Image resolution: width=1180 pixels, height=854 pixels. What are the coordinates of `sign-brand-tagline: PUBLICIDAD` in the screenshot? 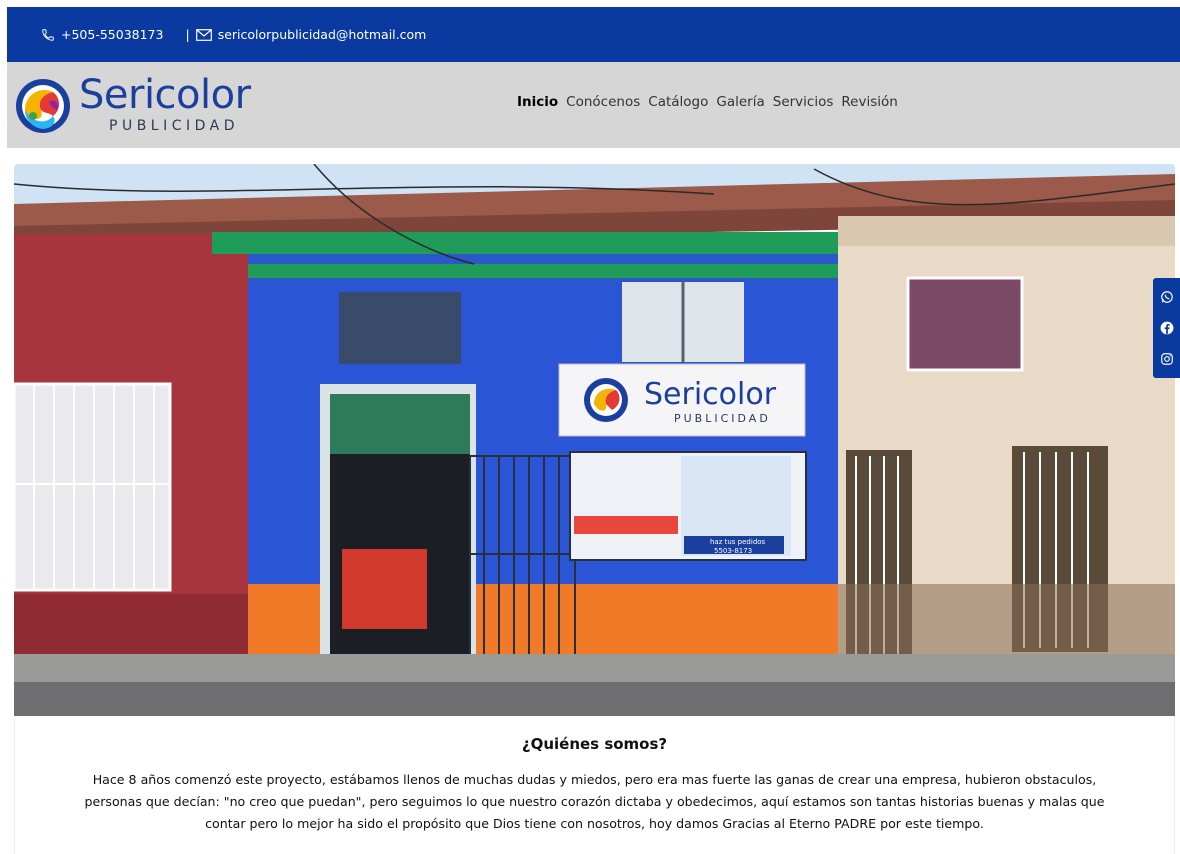 It's located at (722, 418).